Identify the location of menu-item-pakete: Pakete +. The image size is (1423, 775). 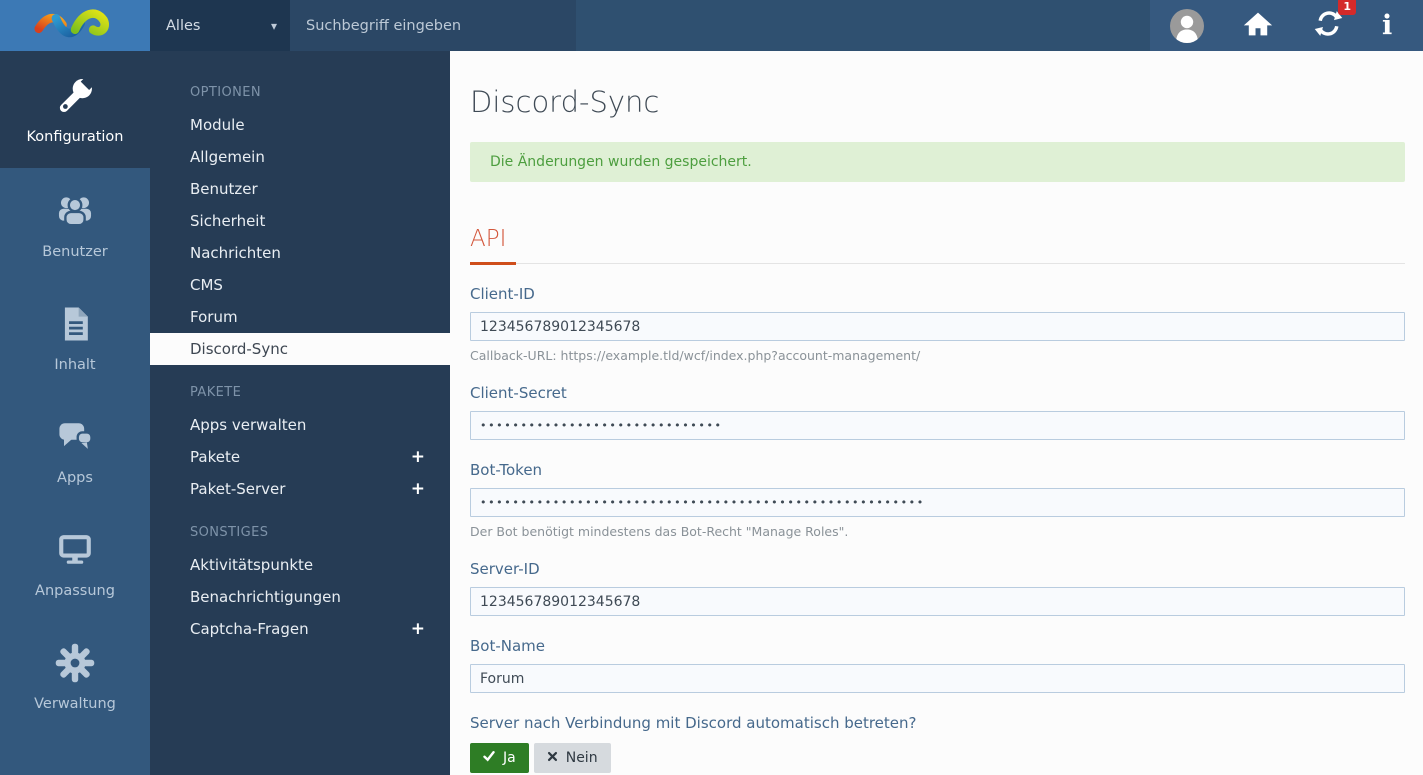
(300, 457).